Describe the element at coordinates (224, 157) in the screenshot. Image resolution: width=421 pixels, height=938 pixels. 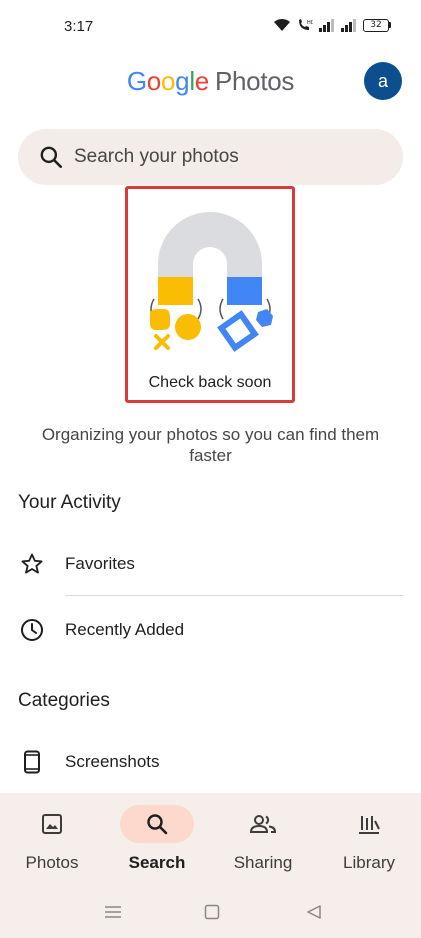
I see `search-input` at that location.